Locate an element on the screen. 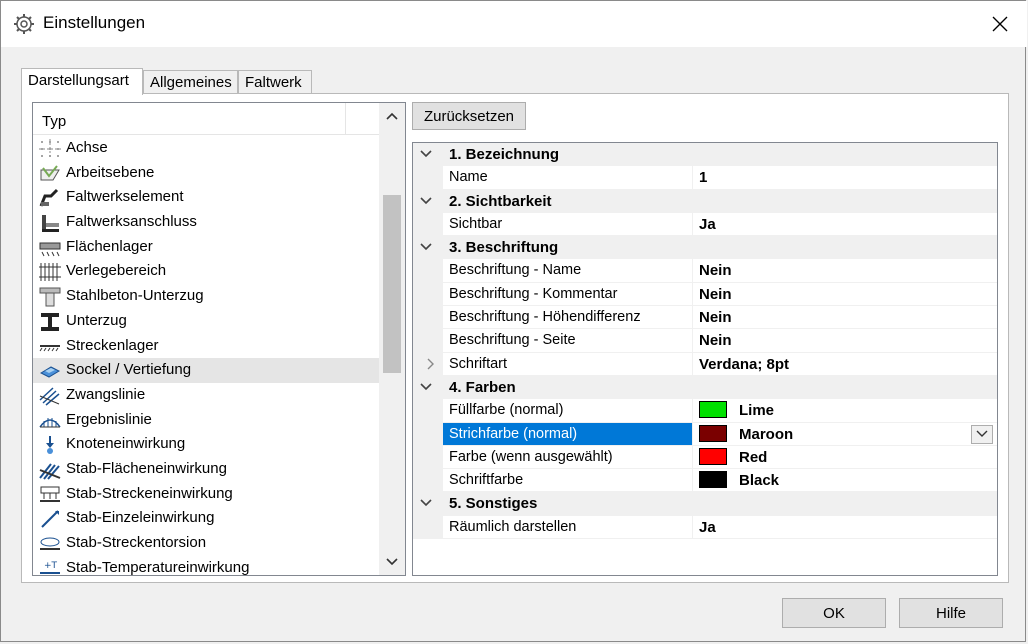 The image size is (1028, 644). list-item: Verlegebereich is located at coordinates (206, 271).